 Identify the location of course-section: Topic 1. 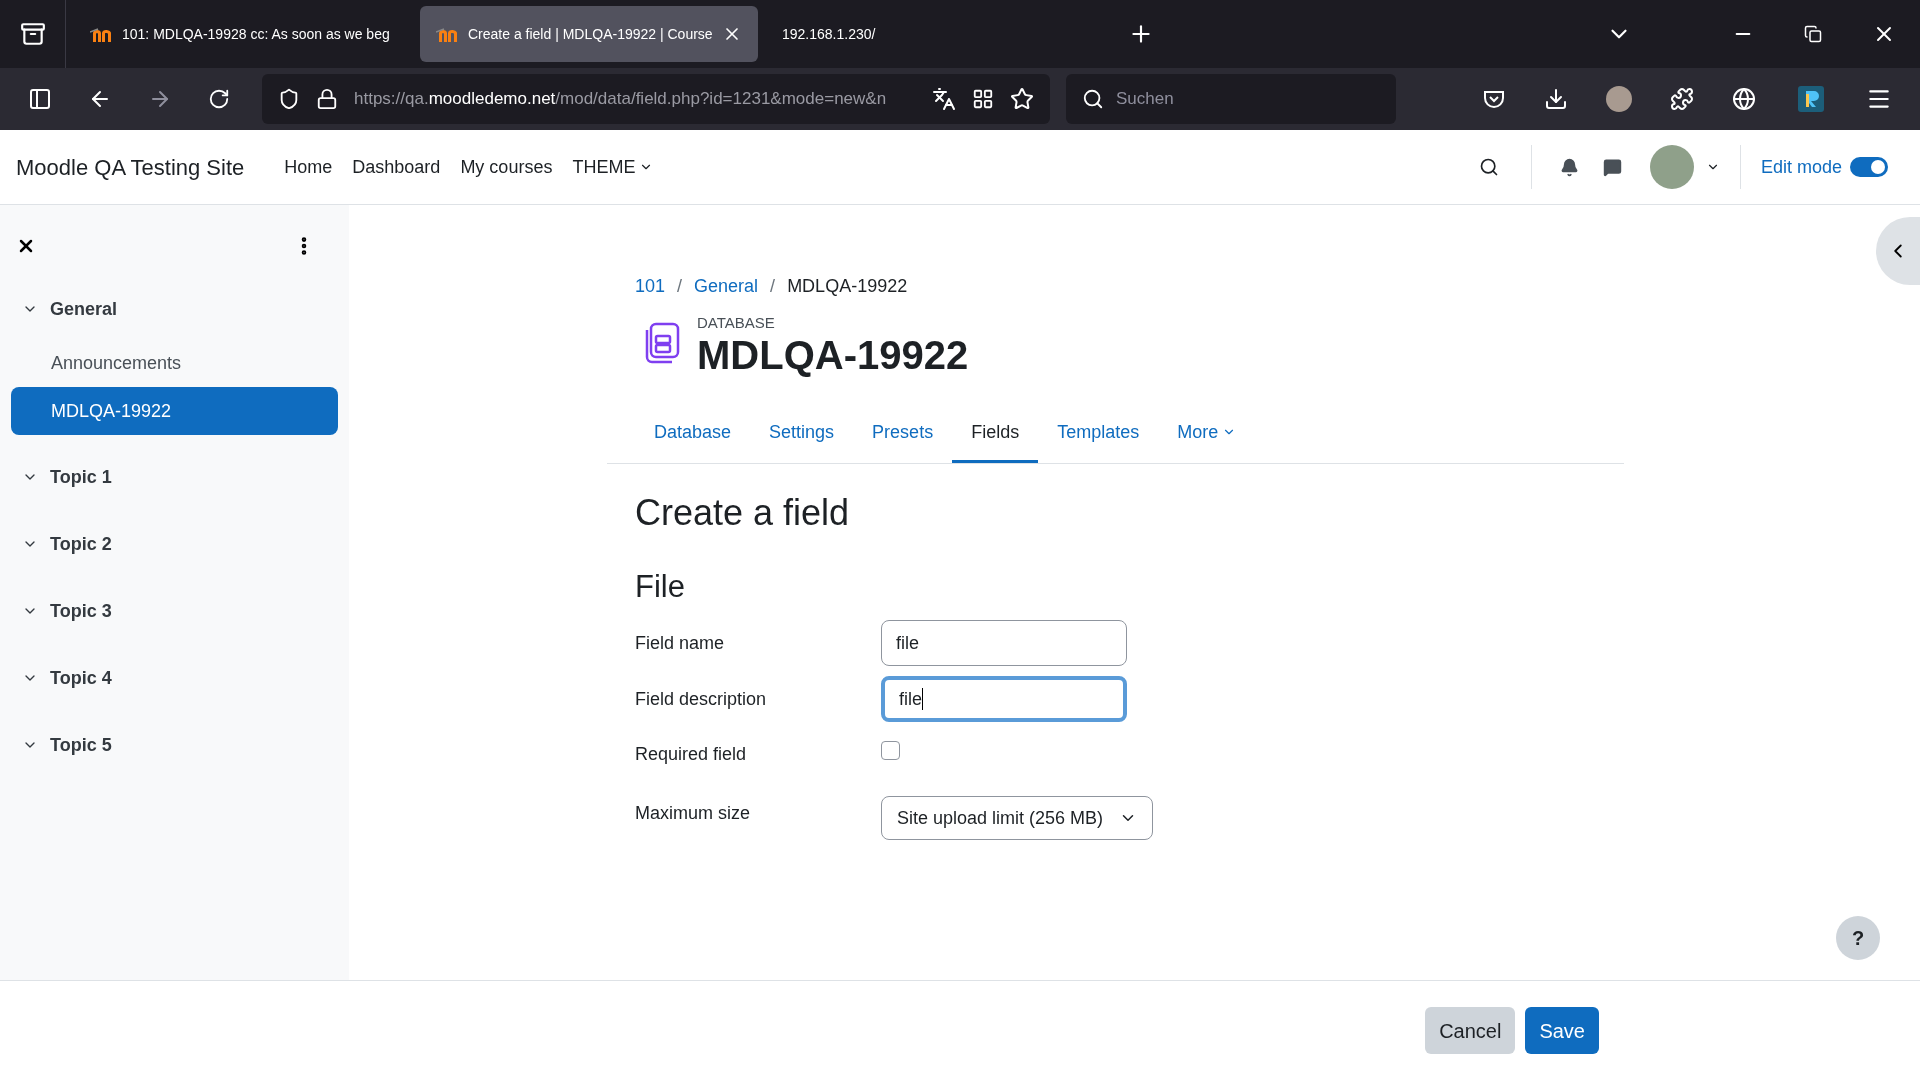
(174, 477).